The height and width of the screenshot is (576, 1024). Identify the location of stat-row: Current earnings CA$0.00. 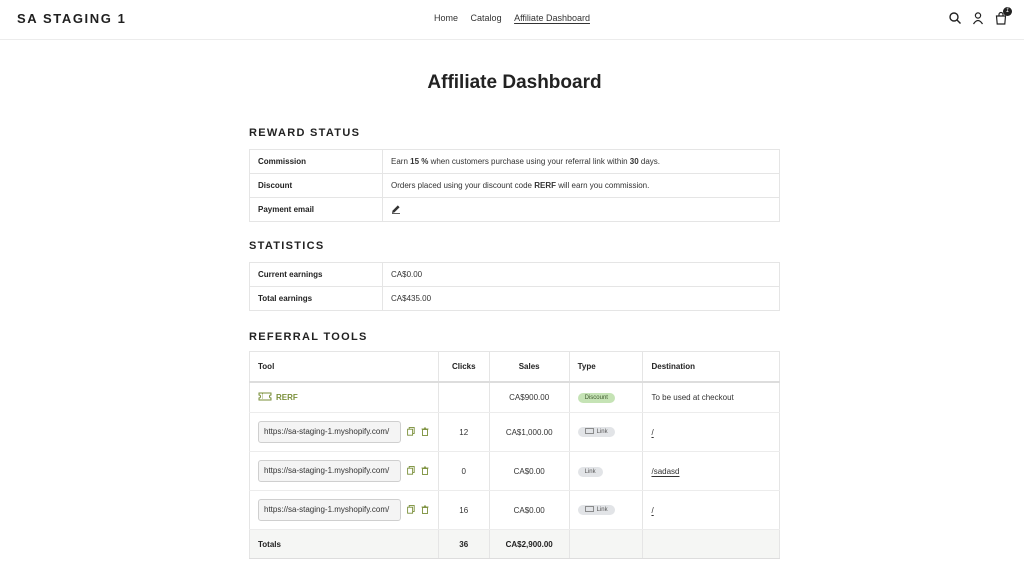
(514, 274).